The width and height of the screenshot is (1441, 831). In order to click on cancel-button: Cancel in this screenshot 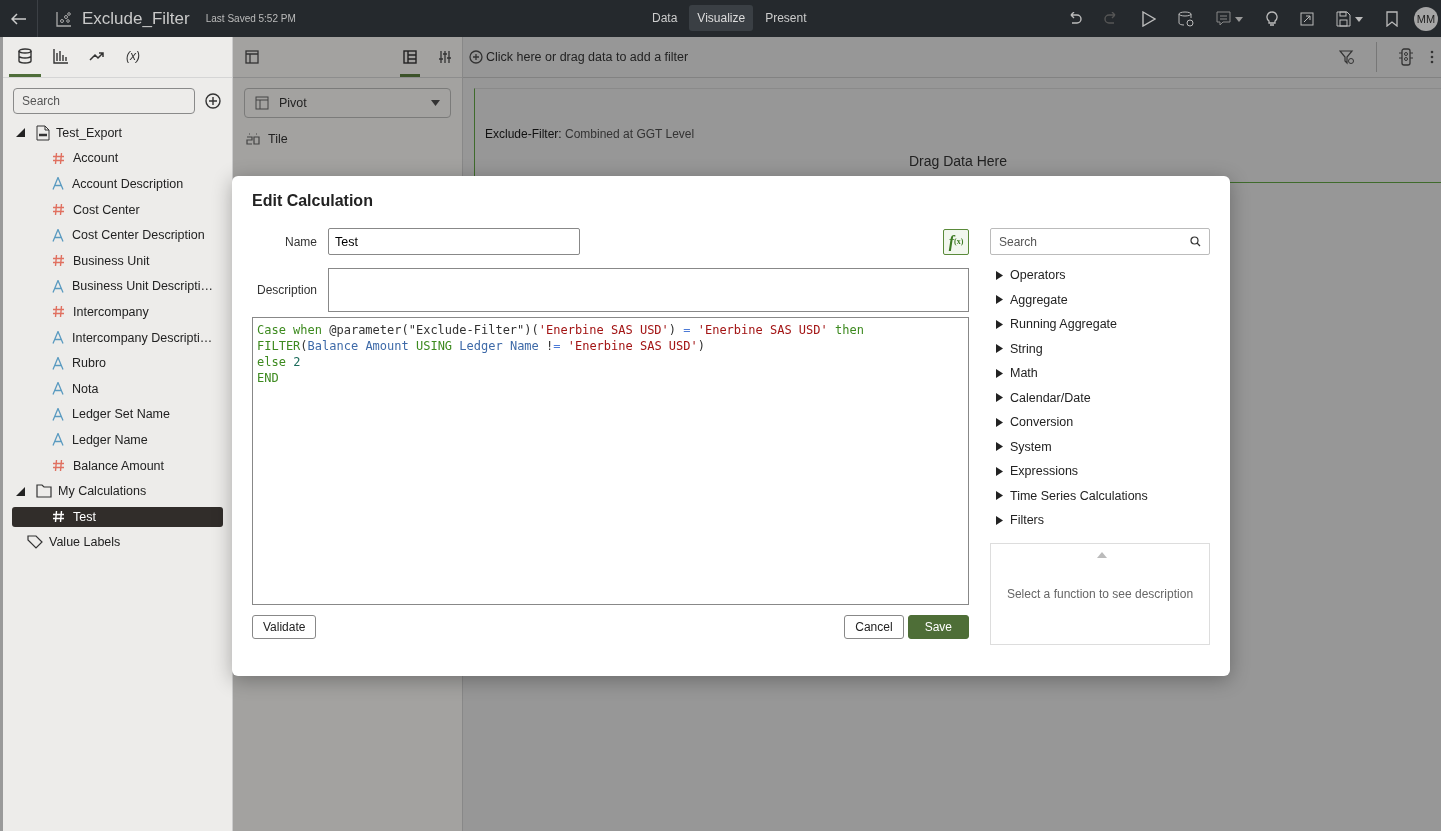, I will do `click(874, 627)`.